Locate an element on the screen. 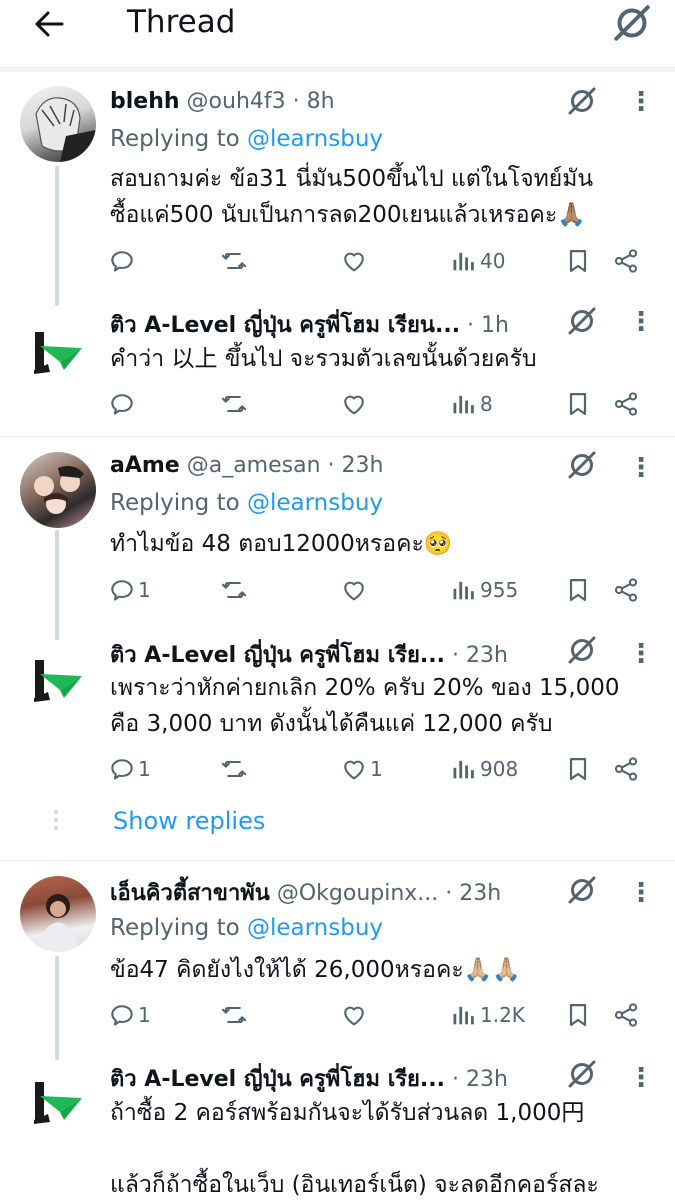  views-button: 955 is located at coordinates (484, 590).